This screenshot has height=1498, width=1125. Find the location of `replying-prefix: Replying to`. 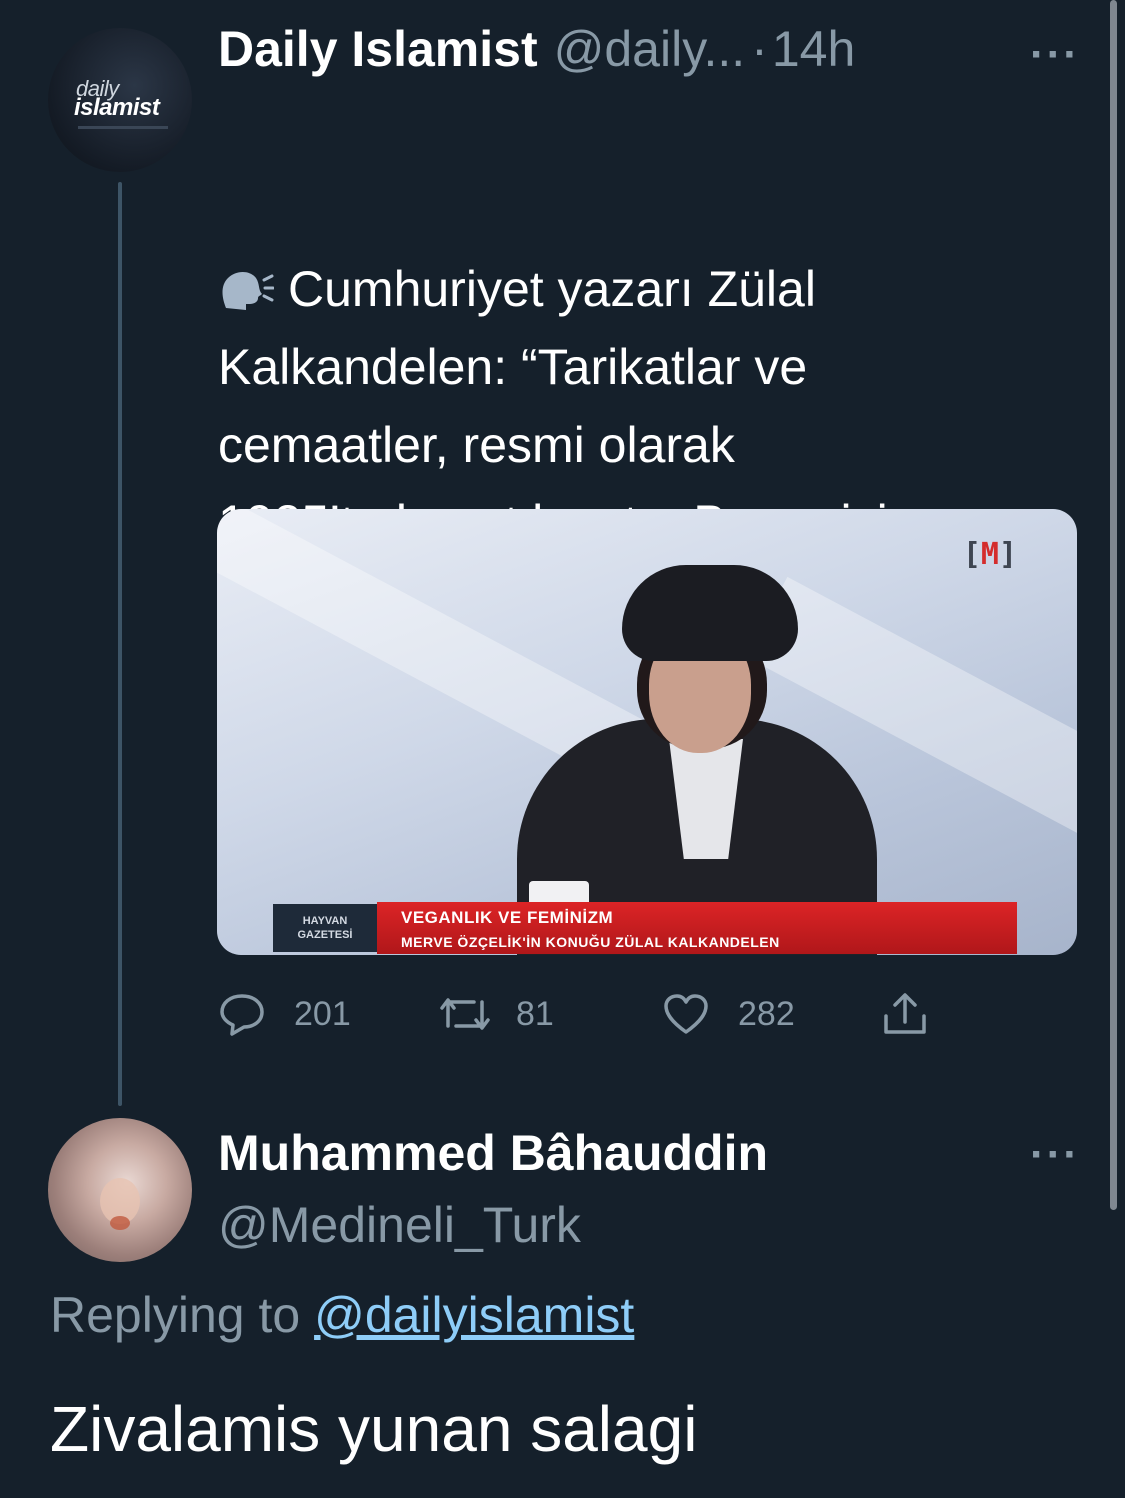

replying-prefix: Replying to is located at coordinates (175, 1315).